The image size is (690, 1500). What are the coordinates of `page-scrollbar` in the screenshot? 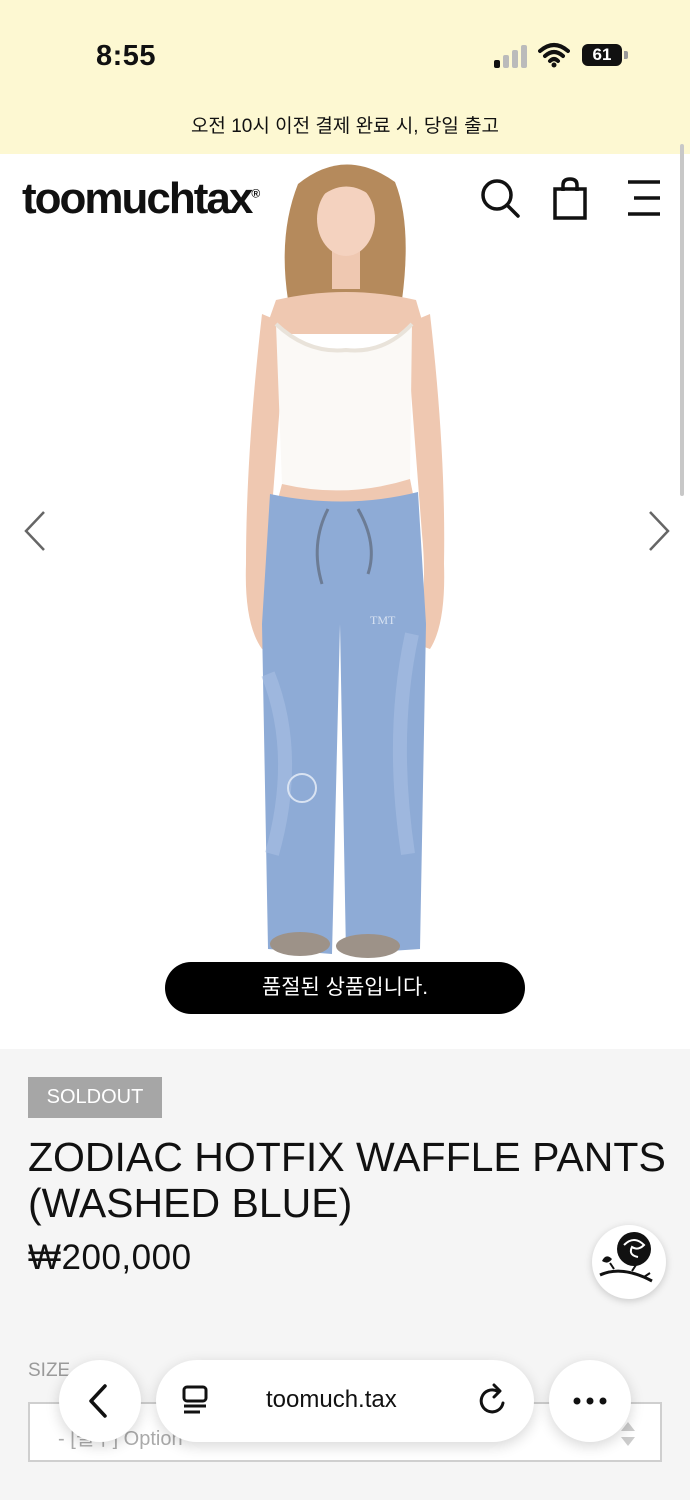 It's located at (682, 320).